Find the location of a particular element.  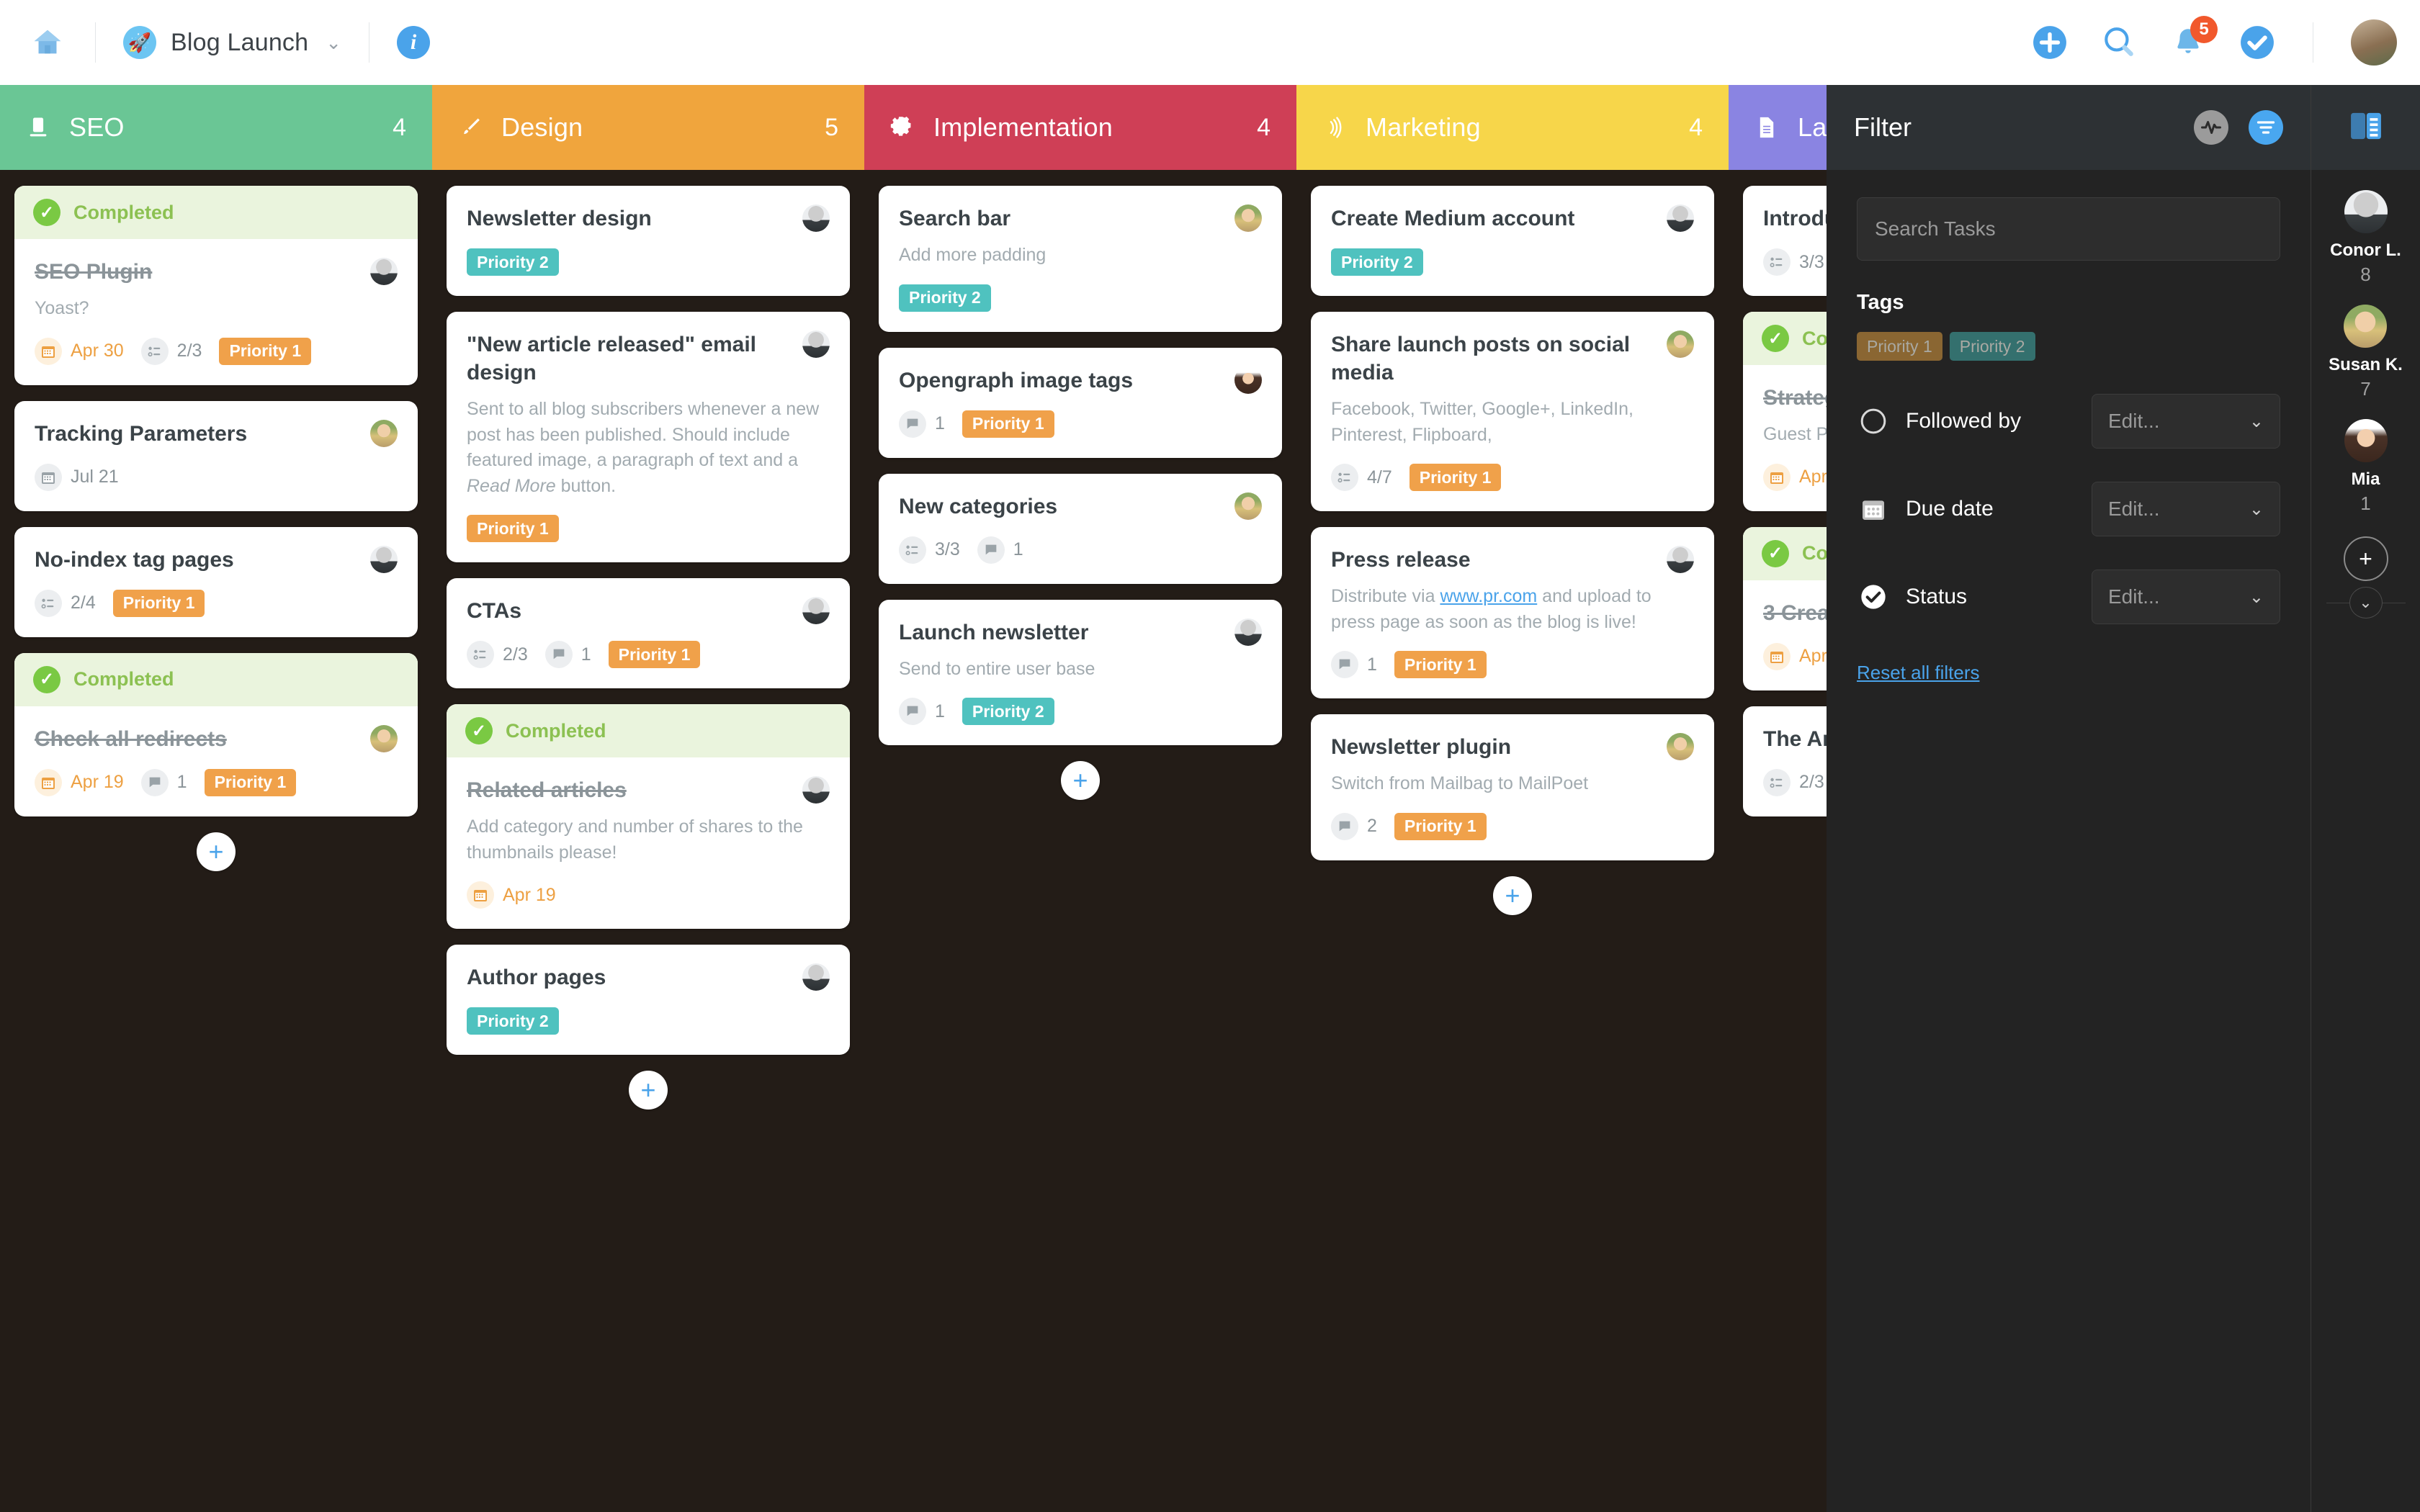

add-button: + is located at coordinates (2050, 42).